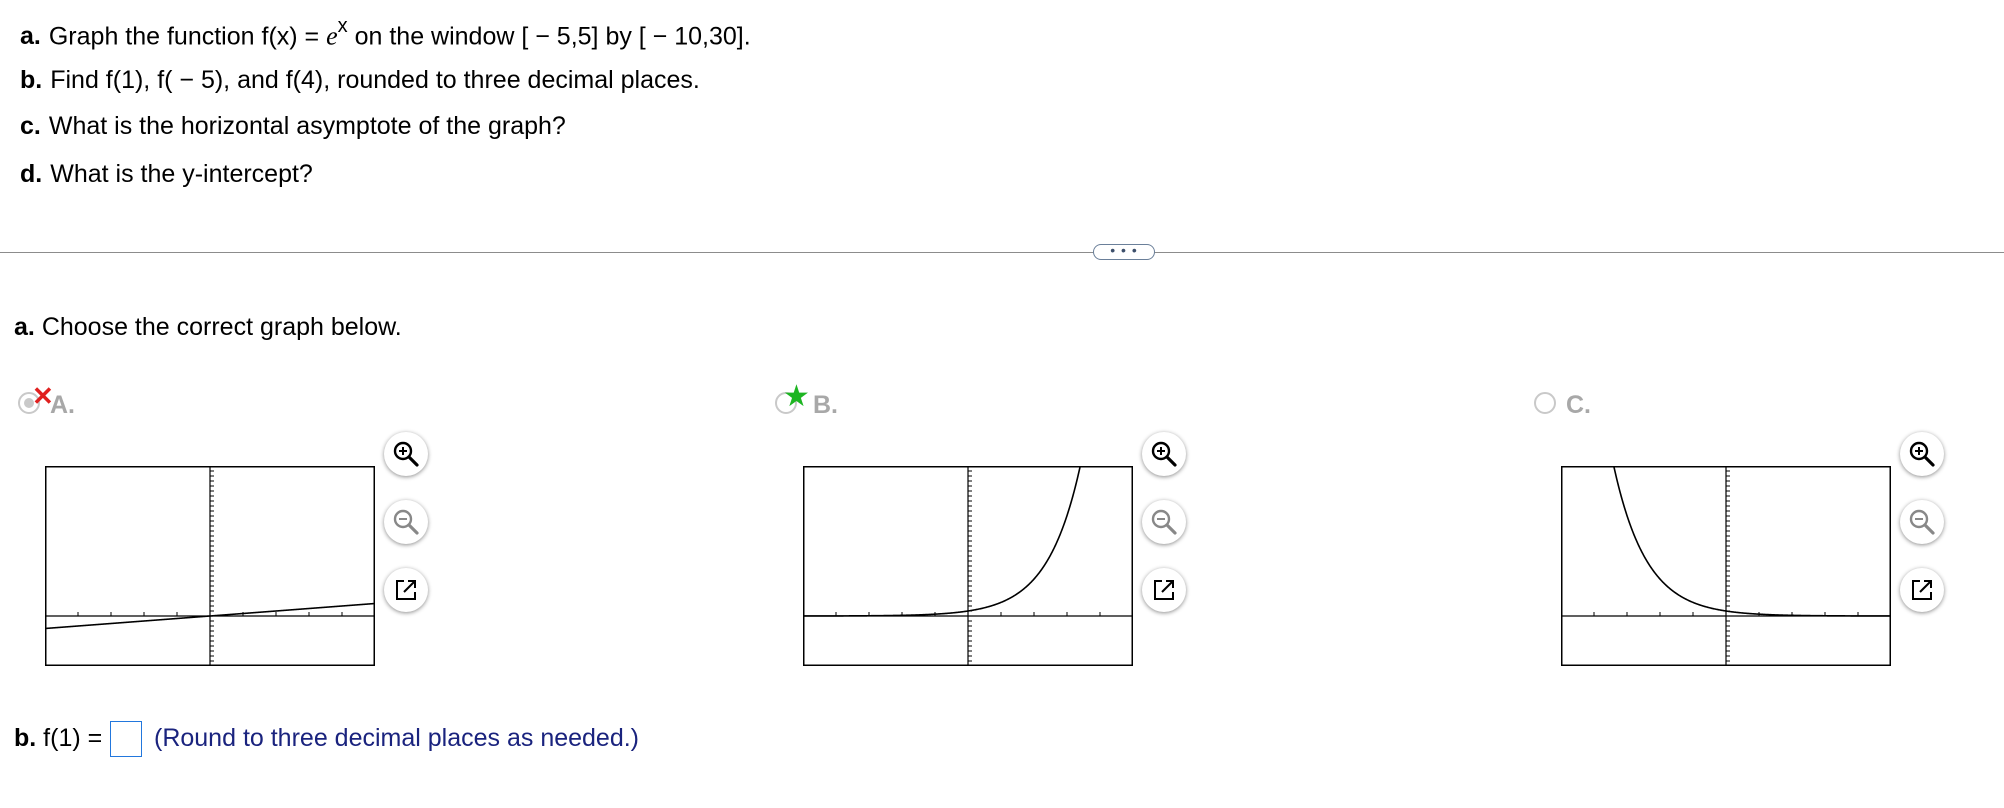 Image resolution: width=2004 pixels, height=808 pixels. I want to click on correct-star-icon: ★, so click(796, 396).